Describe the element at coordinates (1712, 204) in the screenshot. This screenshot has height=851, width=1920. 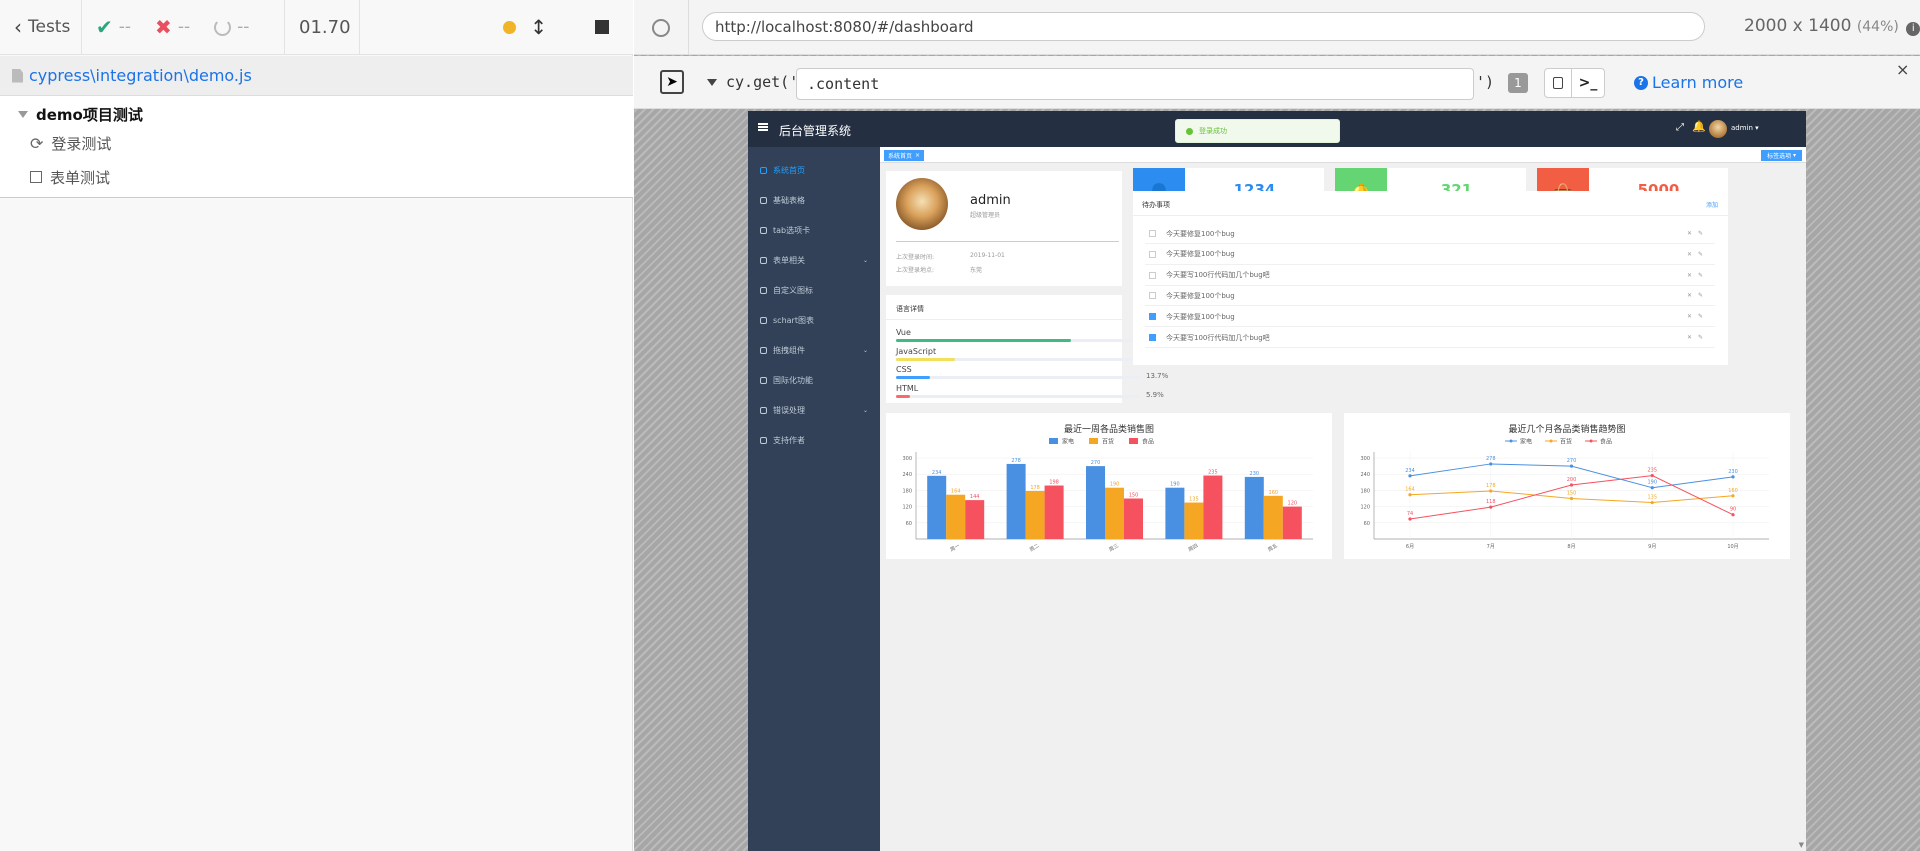
I see `todo-add-button: 添加` at that location.